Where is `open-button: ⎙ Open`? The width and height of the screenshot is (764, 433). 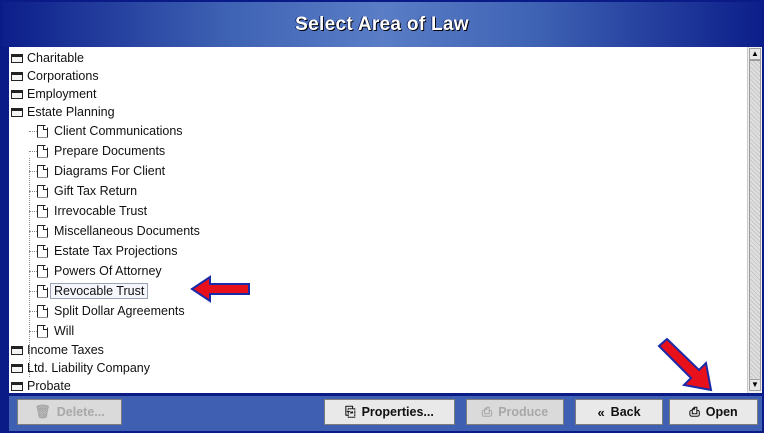
open-button: ⎙ Open is located at coordinates (713, 412).